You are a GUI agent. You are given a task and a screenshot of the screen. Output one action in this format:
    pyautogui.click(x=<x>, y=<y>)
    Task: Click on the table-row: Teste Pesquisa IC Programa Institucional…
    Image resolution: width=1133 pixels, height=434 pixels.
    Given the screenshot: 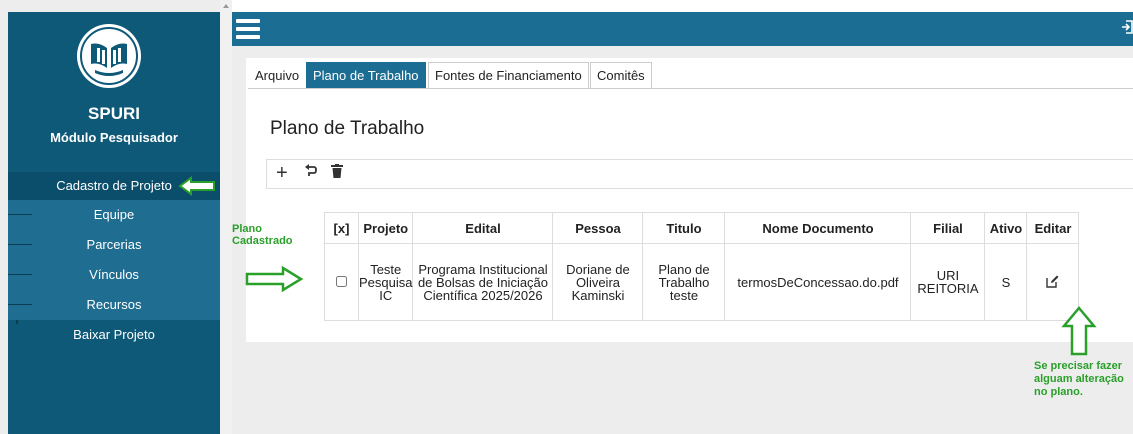 What is the action you would take?
    pyautogui.click(x=702, y=282)
    